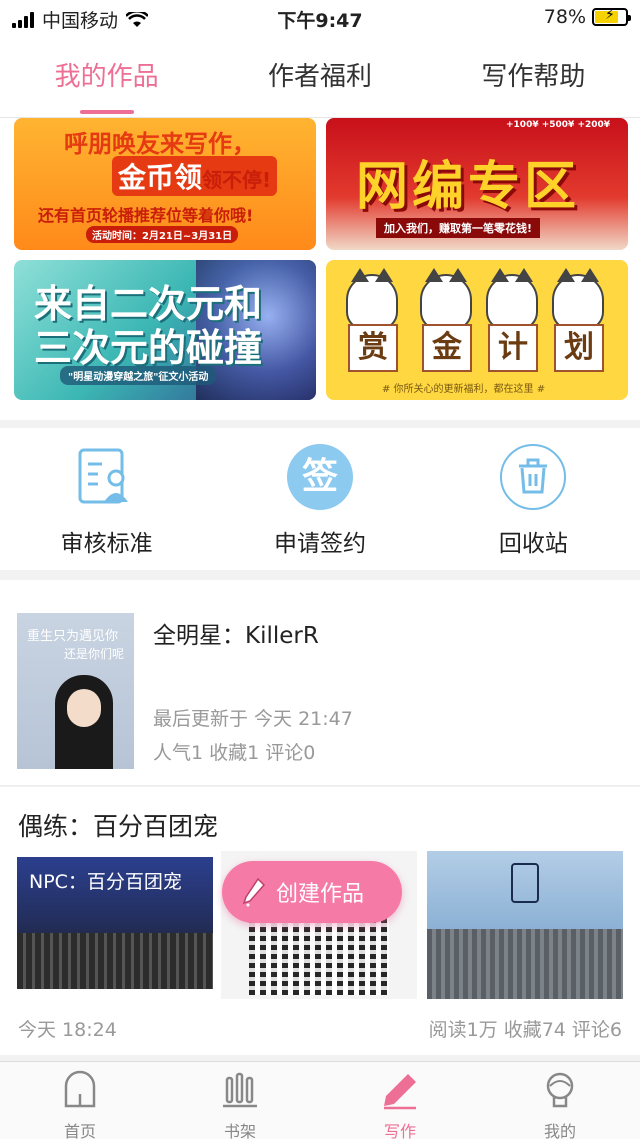 The width and height of the screenshot is (640, 1139). Describe the element at coordinates (558, 125) in the screenshot. I see `banner-text: +100¥ +500¥ +200¥` at that location.